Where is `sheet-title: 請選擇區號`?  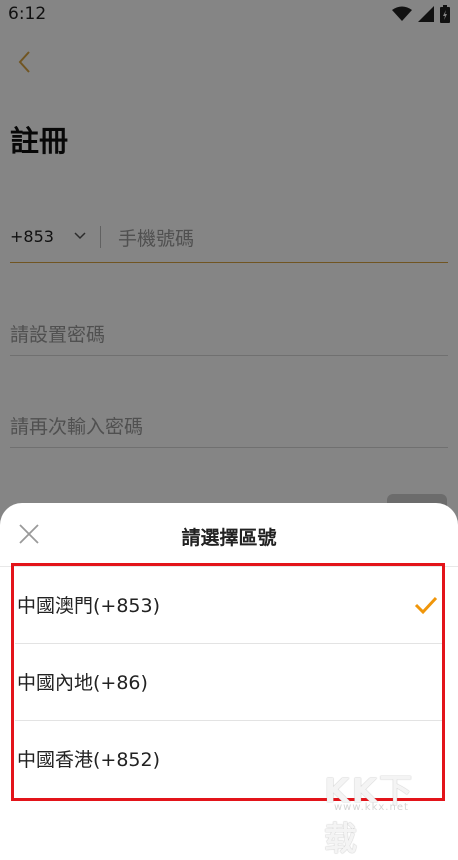
sheet-title: 請選擇區號 is located at coordinates (229, 538).